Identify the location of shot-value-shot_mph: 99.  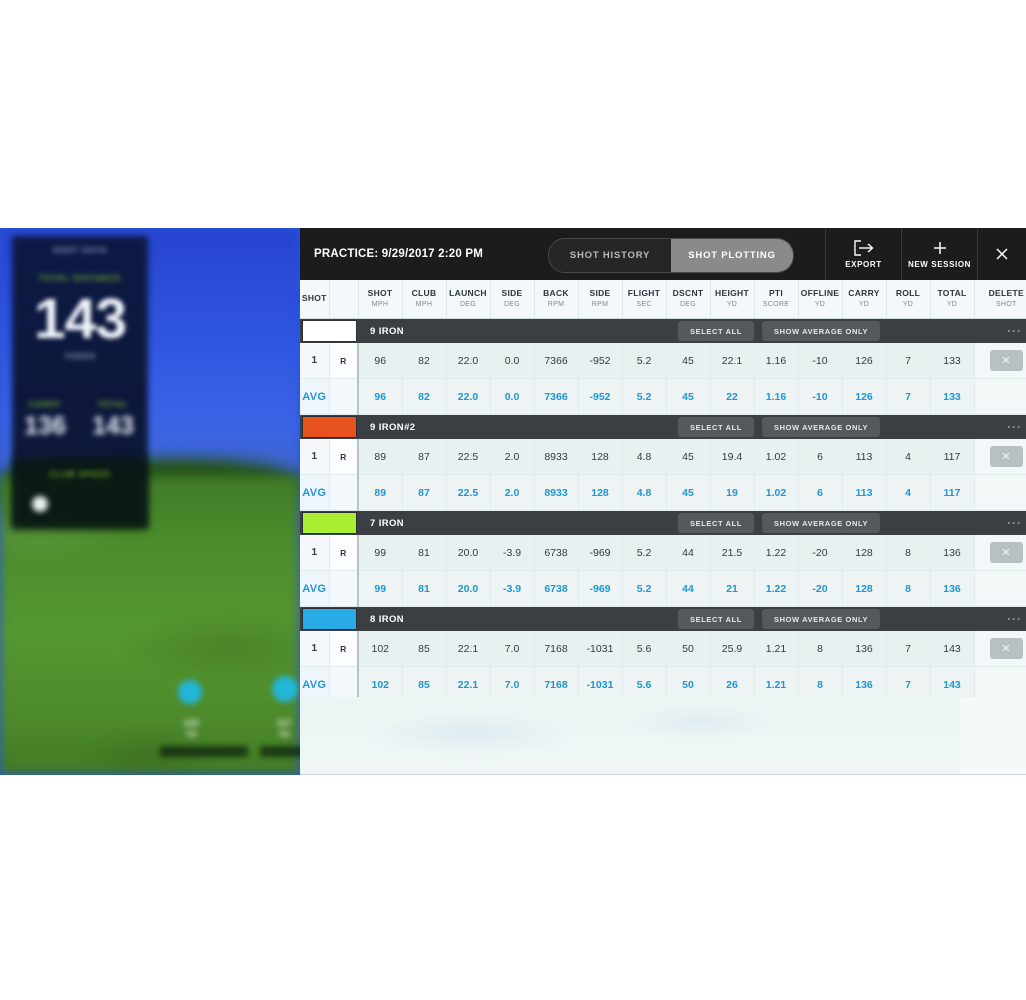
(380, 553).